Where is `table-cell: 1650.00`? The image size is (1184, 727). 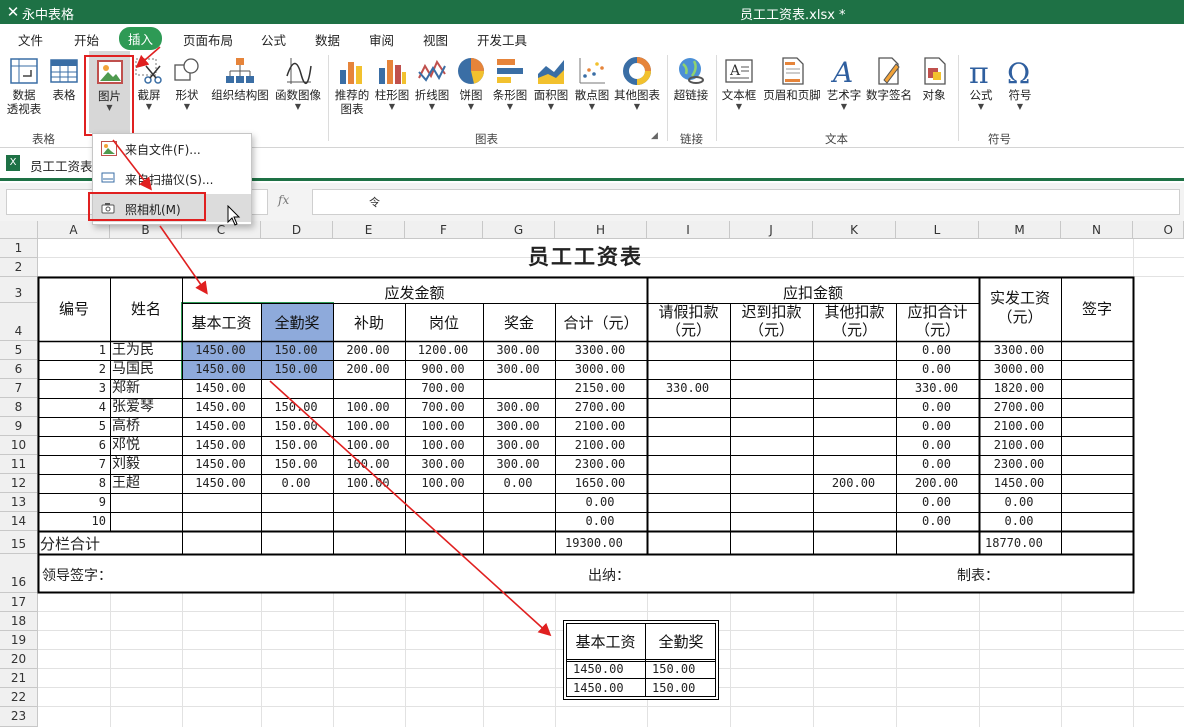 table-cell: 1650.00 is located at coordinates (600, 483).